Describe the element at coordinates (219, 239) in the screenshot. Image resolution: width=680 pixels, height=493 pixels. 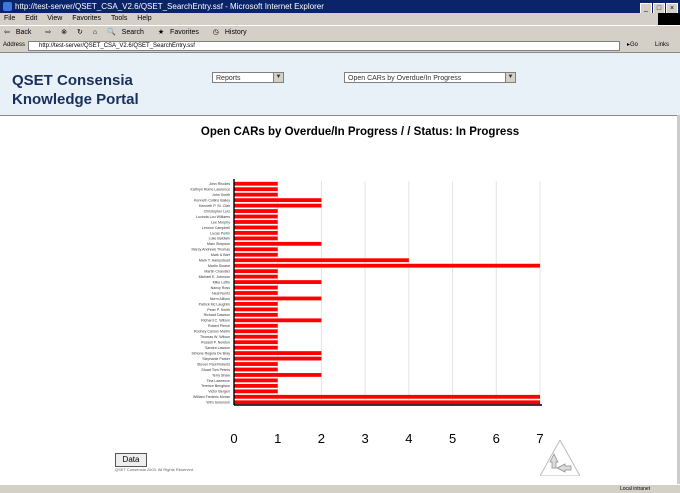
I see `category-label: Luke Baldwin` at that location.